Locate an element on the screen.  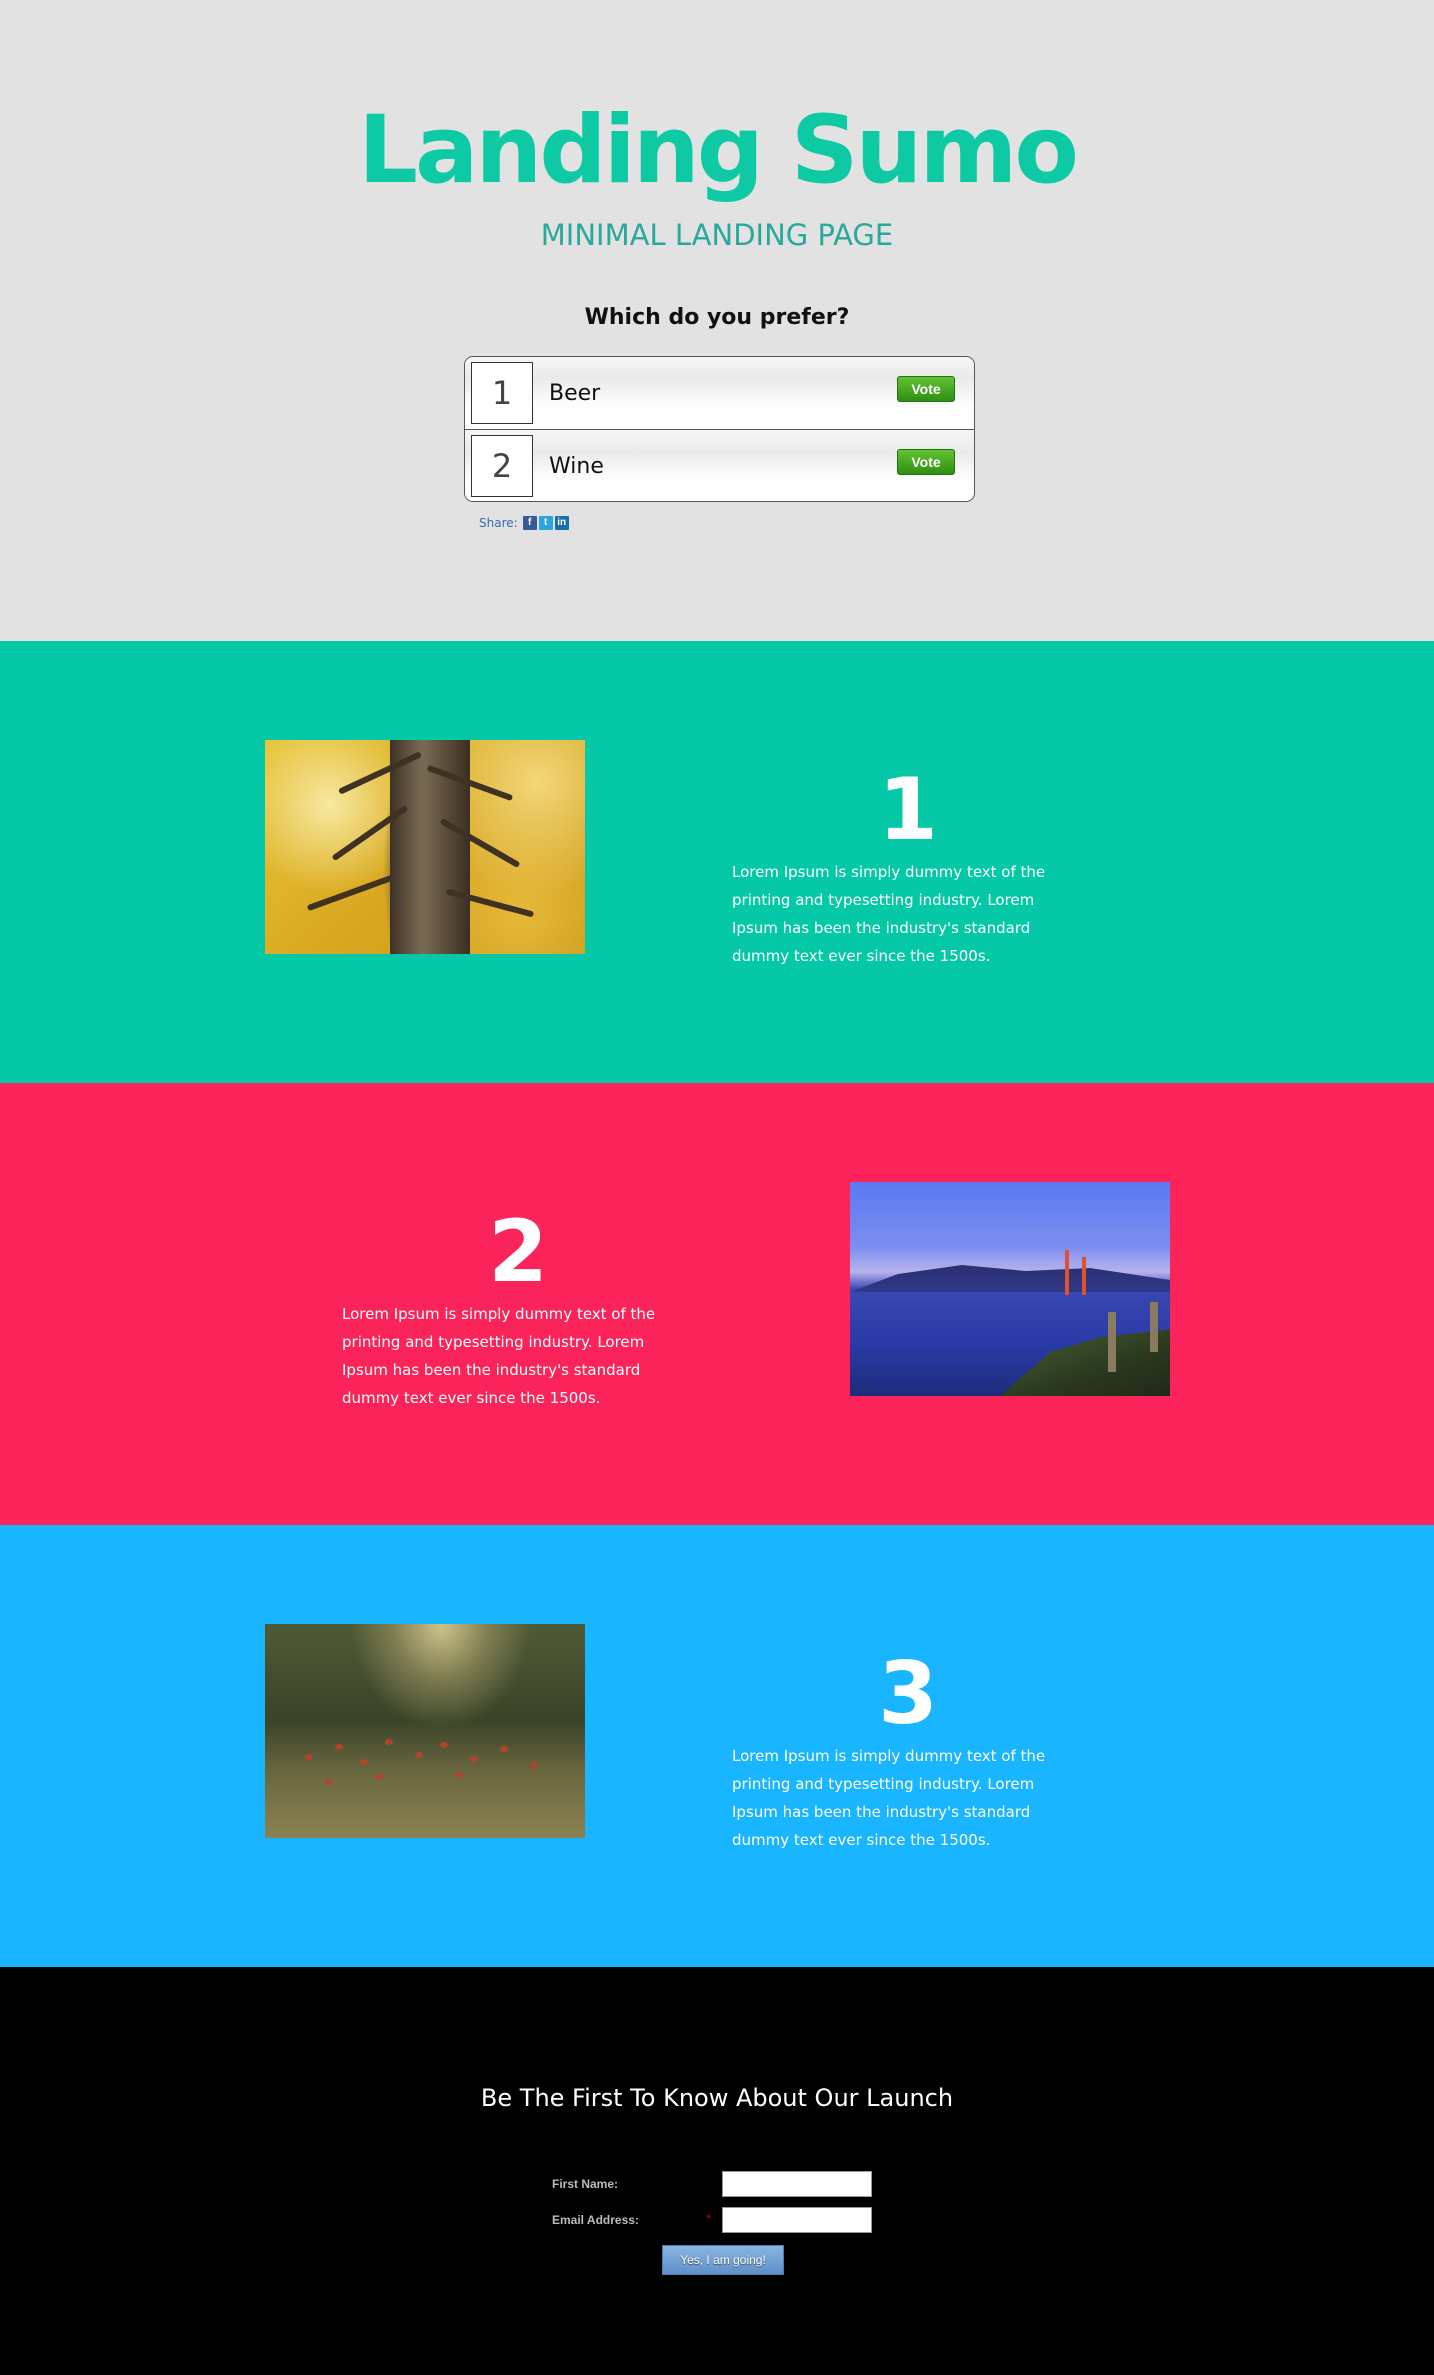
feature-image-tree is located at coordinates (425, 847).